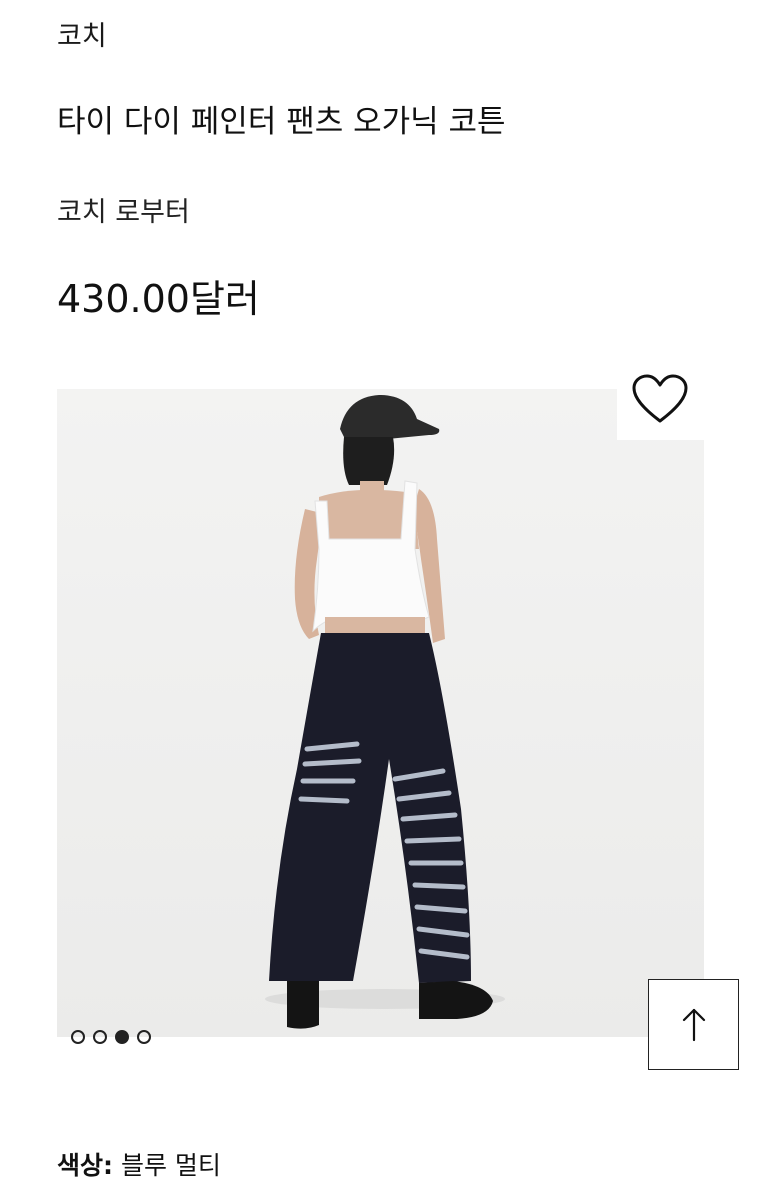  I want to click on color-value: 블루 멀티, so click(170, 1165).